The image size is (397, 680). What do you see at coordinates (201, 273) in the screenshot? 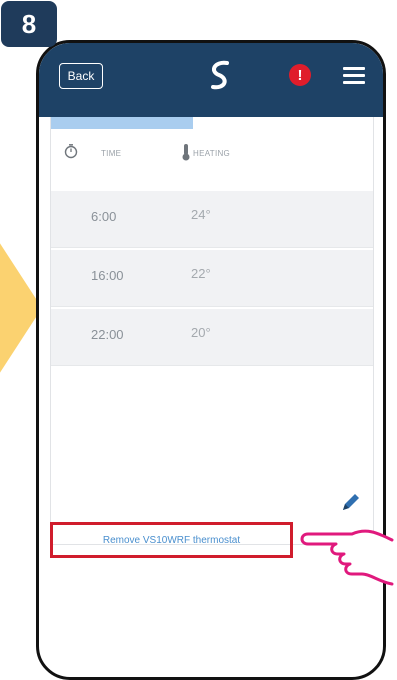
I see `row-temperature: 22°` at bounding box center [201, 273].